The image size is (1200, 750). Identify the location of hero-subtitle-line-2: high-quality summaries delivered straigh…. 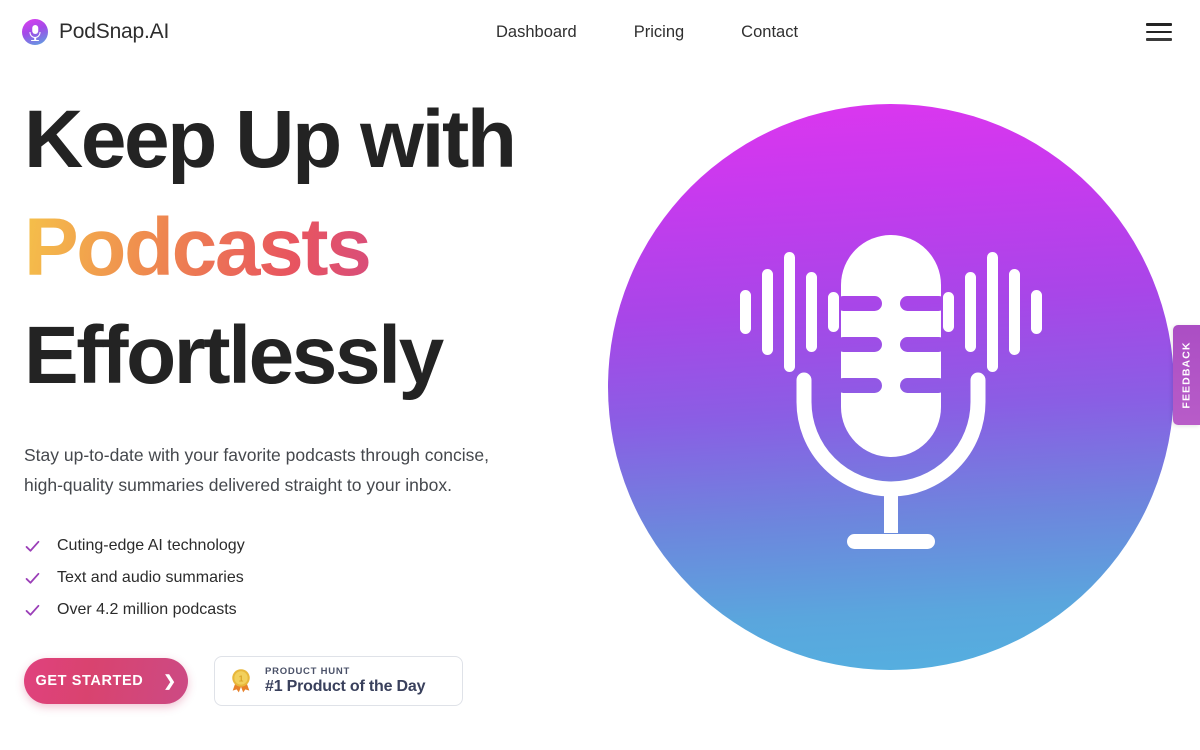
(238, 485).